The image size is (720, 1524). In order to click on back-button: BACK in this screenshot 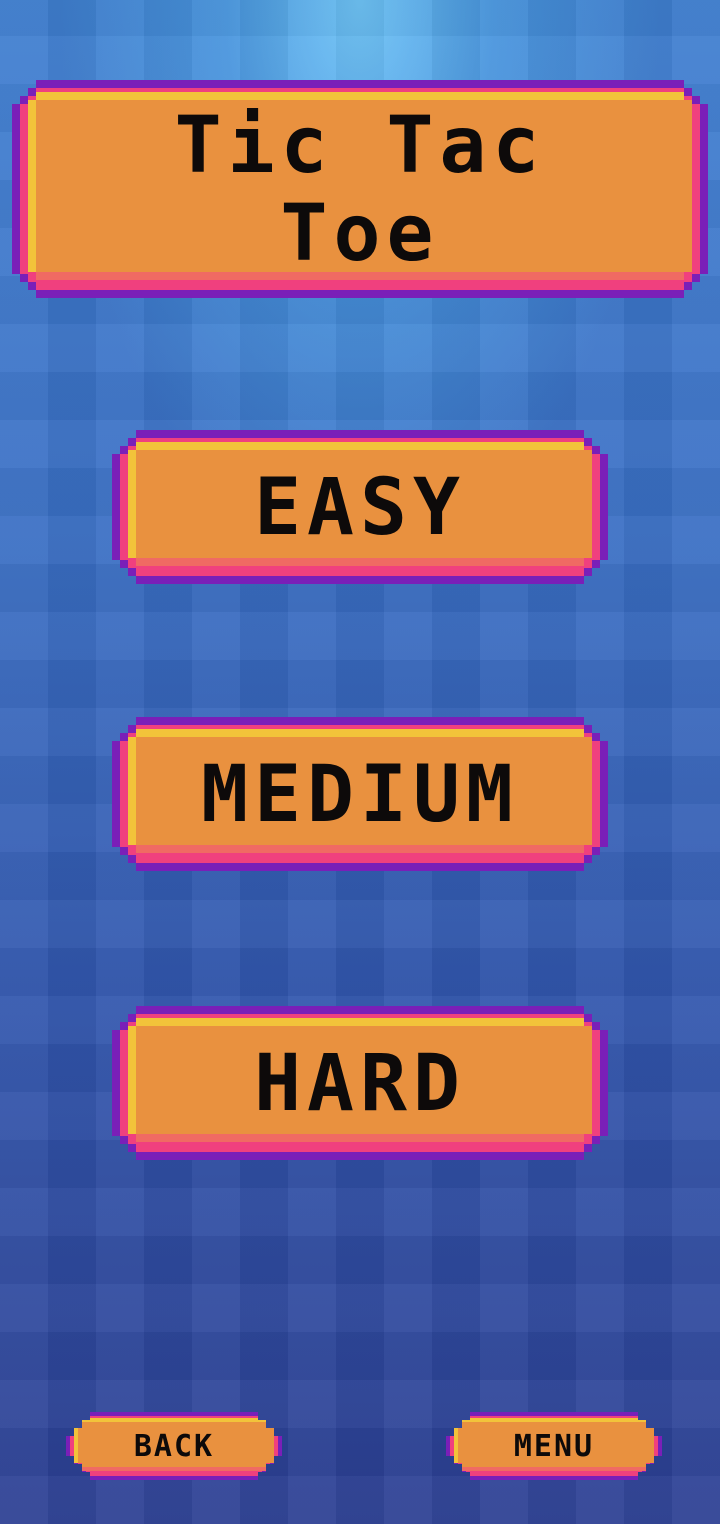, I will do `click(174, 1446)`.